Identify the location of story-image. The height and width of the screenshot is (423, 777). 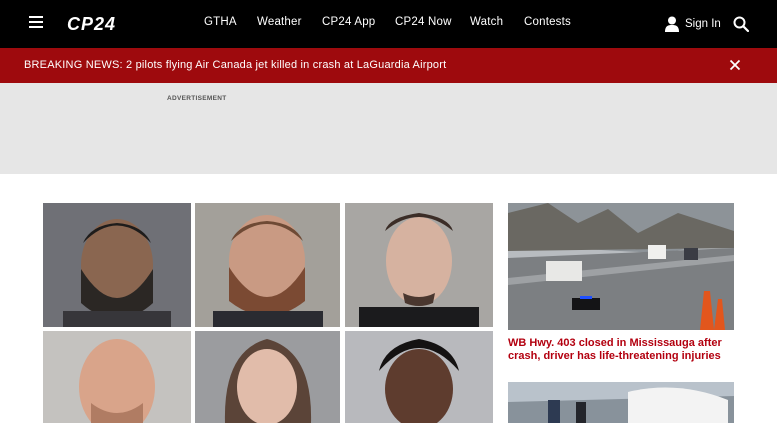
(621, 402).